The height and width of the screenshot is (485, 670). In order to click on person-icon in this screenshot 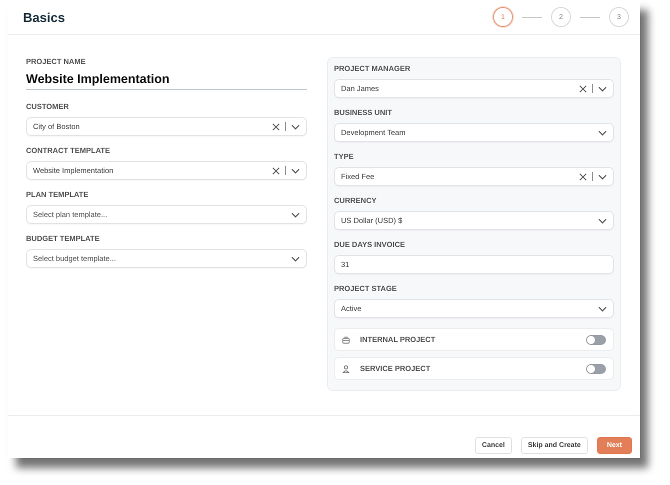, I will do `click(346, 368)`.